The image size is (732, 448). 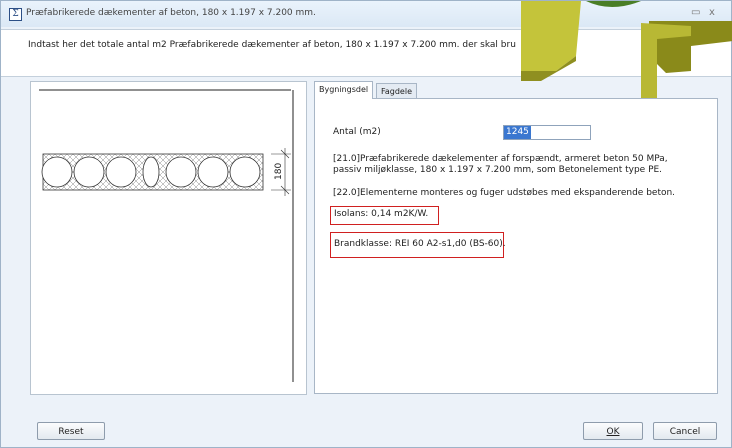 I want to click on minimize-button: ▭, so click(x=695, y=12).